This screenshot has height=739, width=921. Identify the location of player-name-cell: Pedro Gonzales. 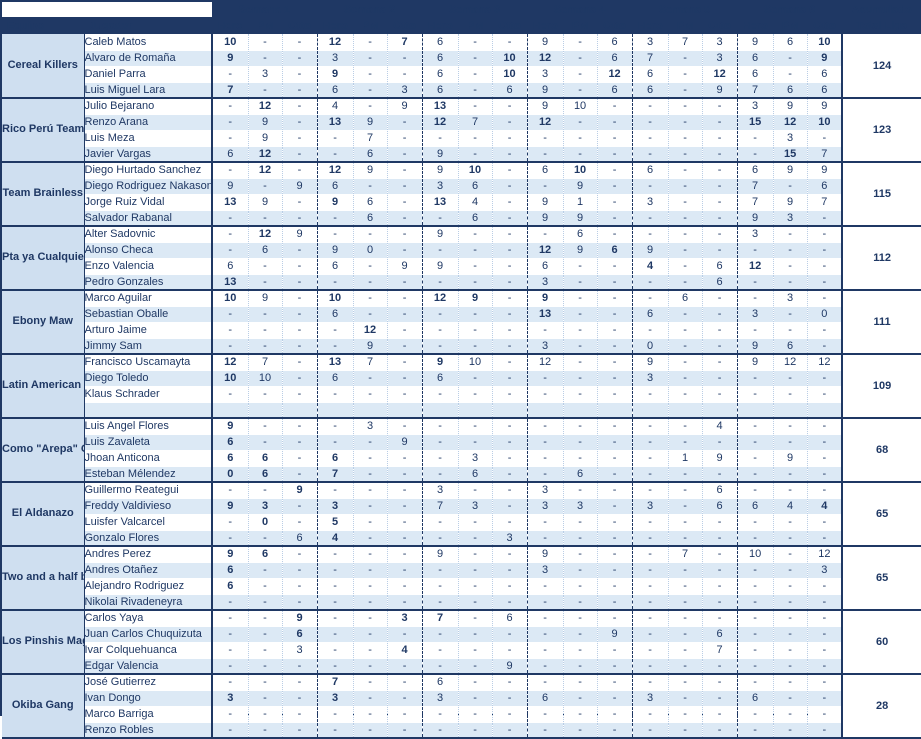
(148, 282).